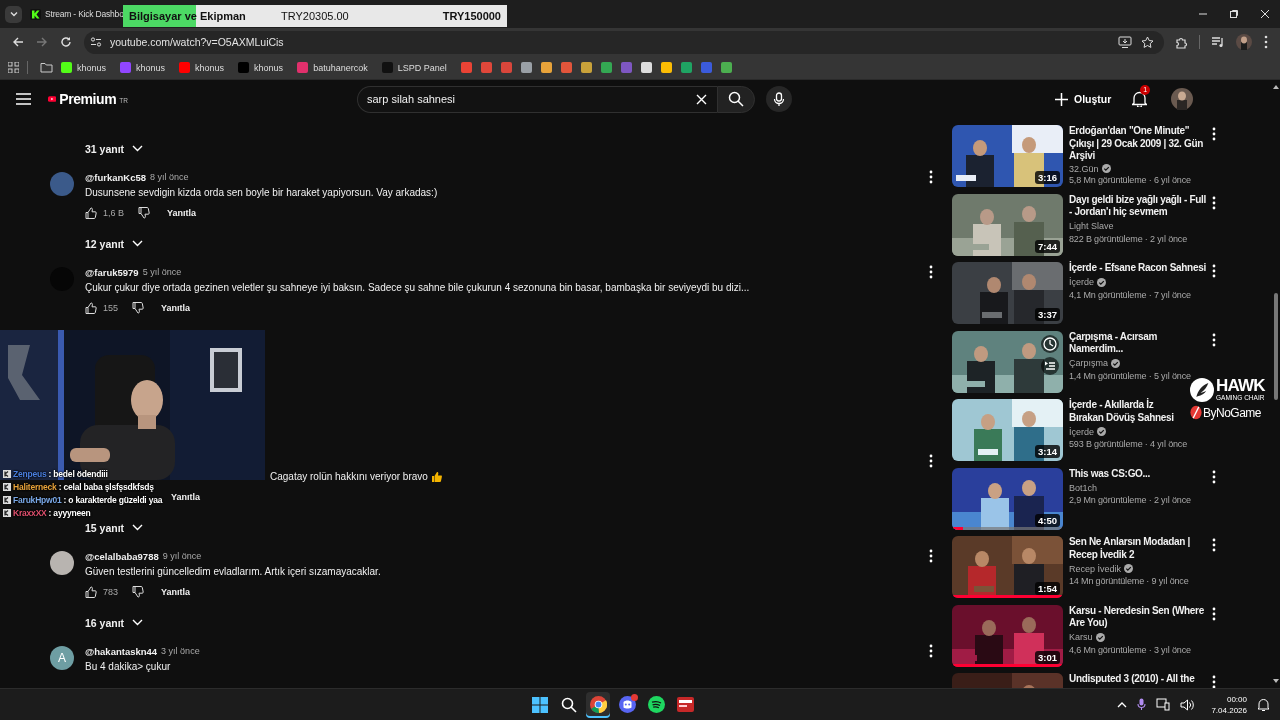 The image size is (1280, 720). What do you see at coordinates (114, 622) in the screenshot?
I see `replies-toggle: 16 yanıt` at bounding box center [114, 622].